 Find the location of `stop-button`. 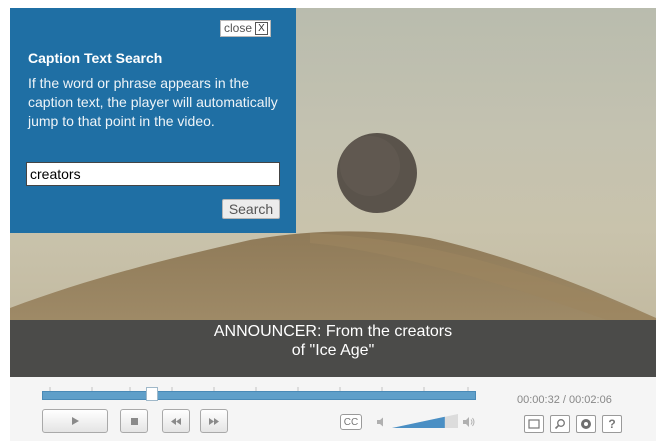

stop-button is located at coordinates (134, 421).